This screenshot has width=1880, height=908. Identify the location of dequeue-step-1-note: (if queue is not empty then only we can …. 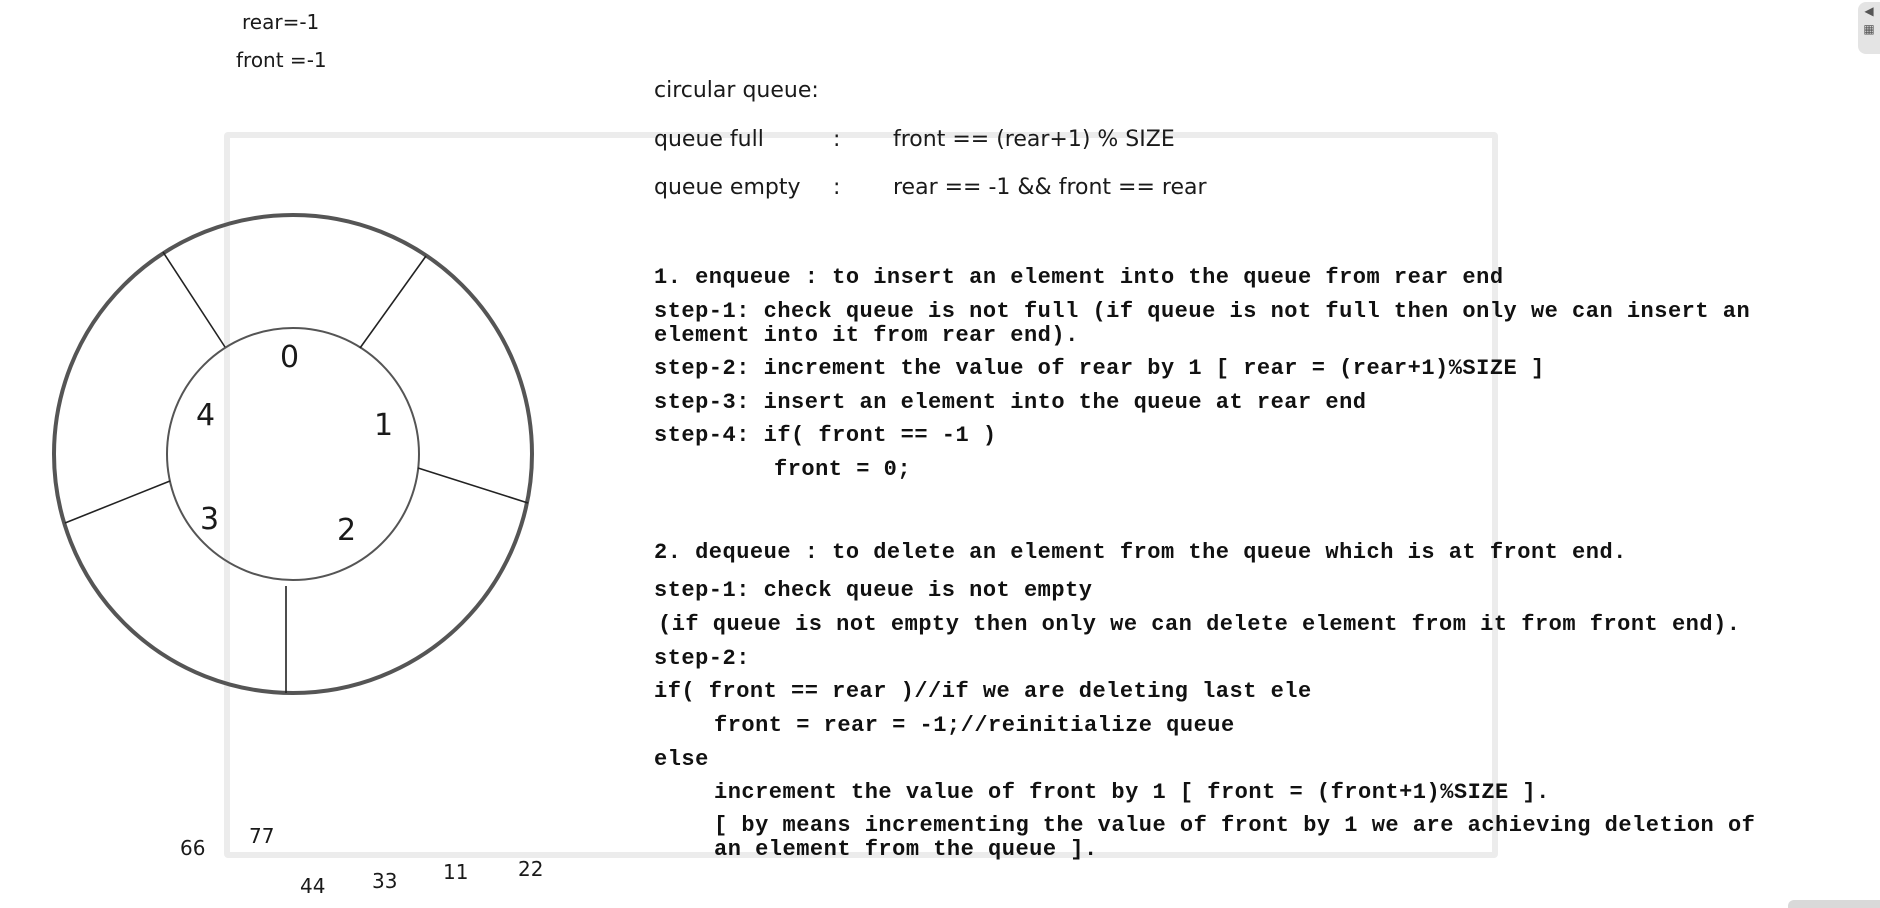
(1199, 624).